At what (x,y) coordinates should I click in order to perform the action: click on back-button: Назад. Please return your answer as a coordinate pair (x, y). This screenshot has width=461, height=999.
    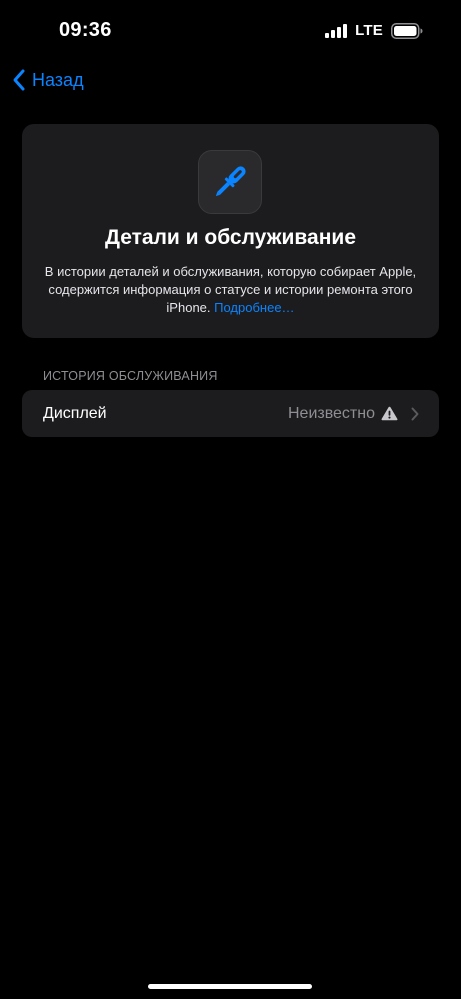
    Looking at the image, I should click on (48, 80).